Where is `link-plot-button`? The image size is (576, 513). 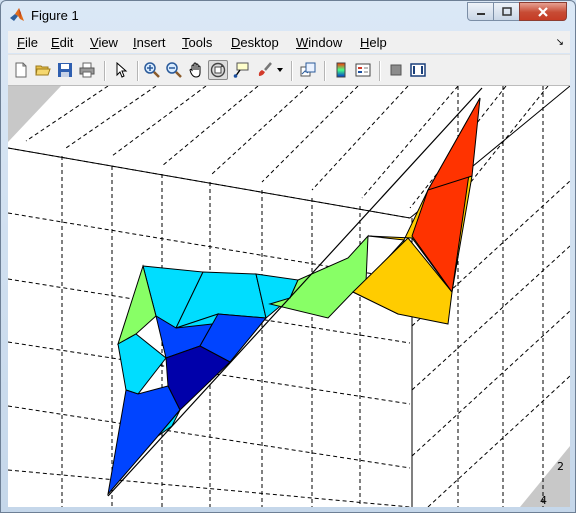
link-plot-button is located at coordinates (308, 70).